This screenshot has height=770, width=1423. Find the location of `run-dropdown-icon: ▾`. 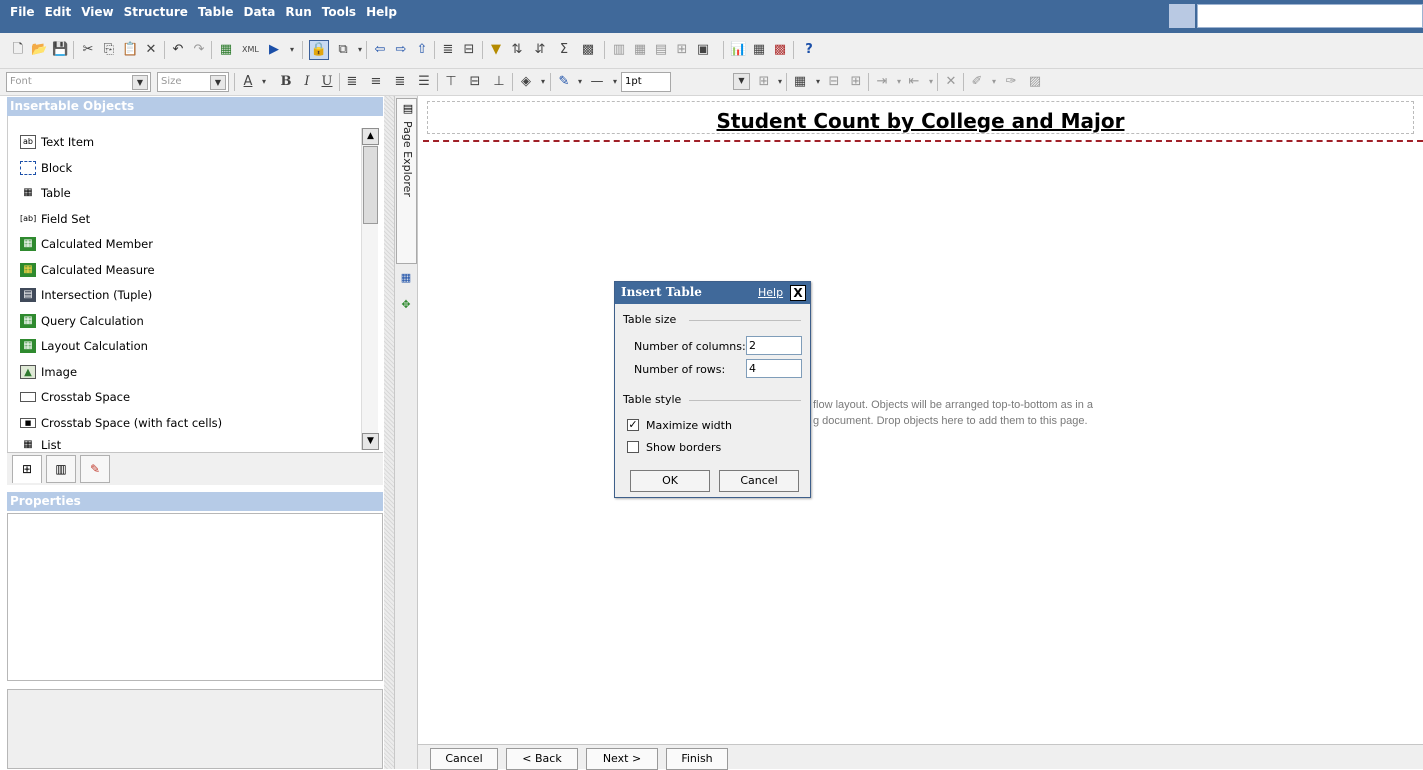

run-dropdown-icon: ▾ is located at coordinates (292, 50).